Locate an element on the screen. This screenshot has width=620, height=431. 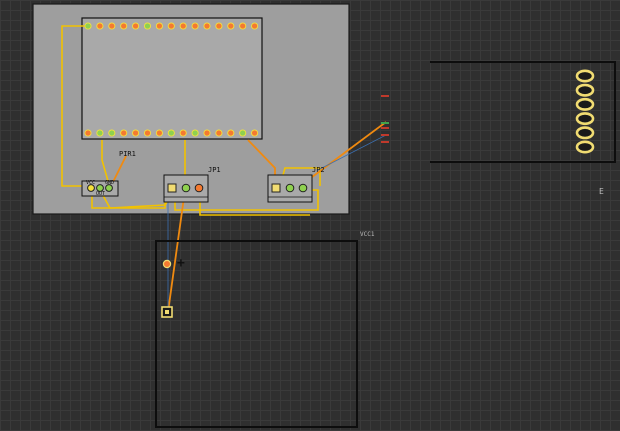
pir-pin-right-label: GND is located at coordinates (110, 183).